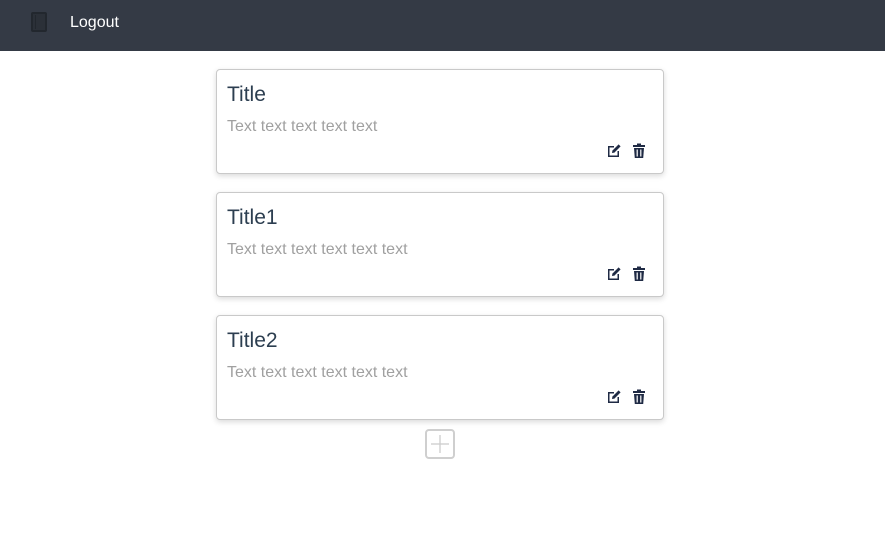  Describe the element at coordinates (252, 340) in the screenshot. I see `note-title: Title2` at that location.